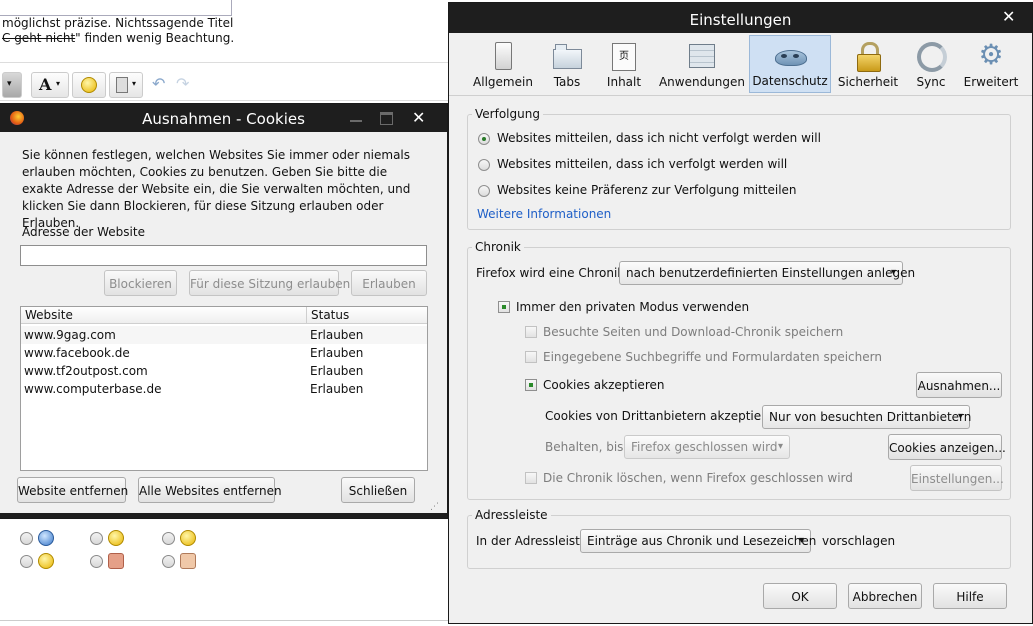 This screenshot has height=626, width=1033. Describe the element at coordinates (378, 490) in the screenshot. I see `close-button: Schließen` at that location.